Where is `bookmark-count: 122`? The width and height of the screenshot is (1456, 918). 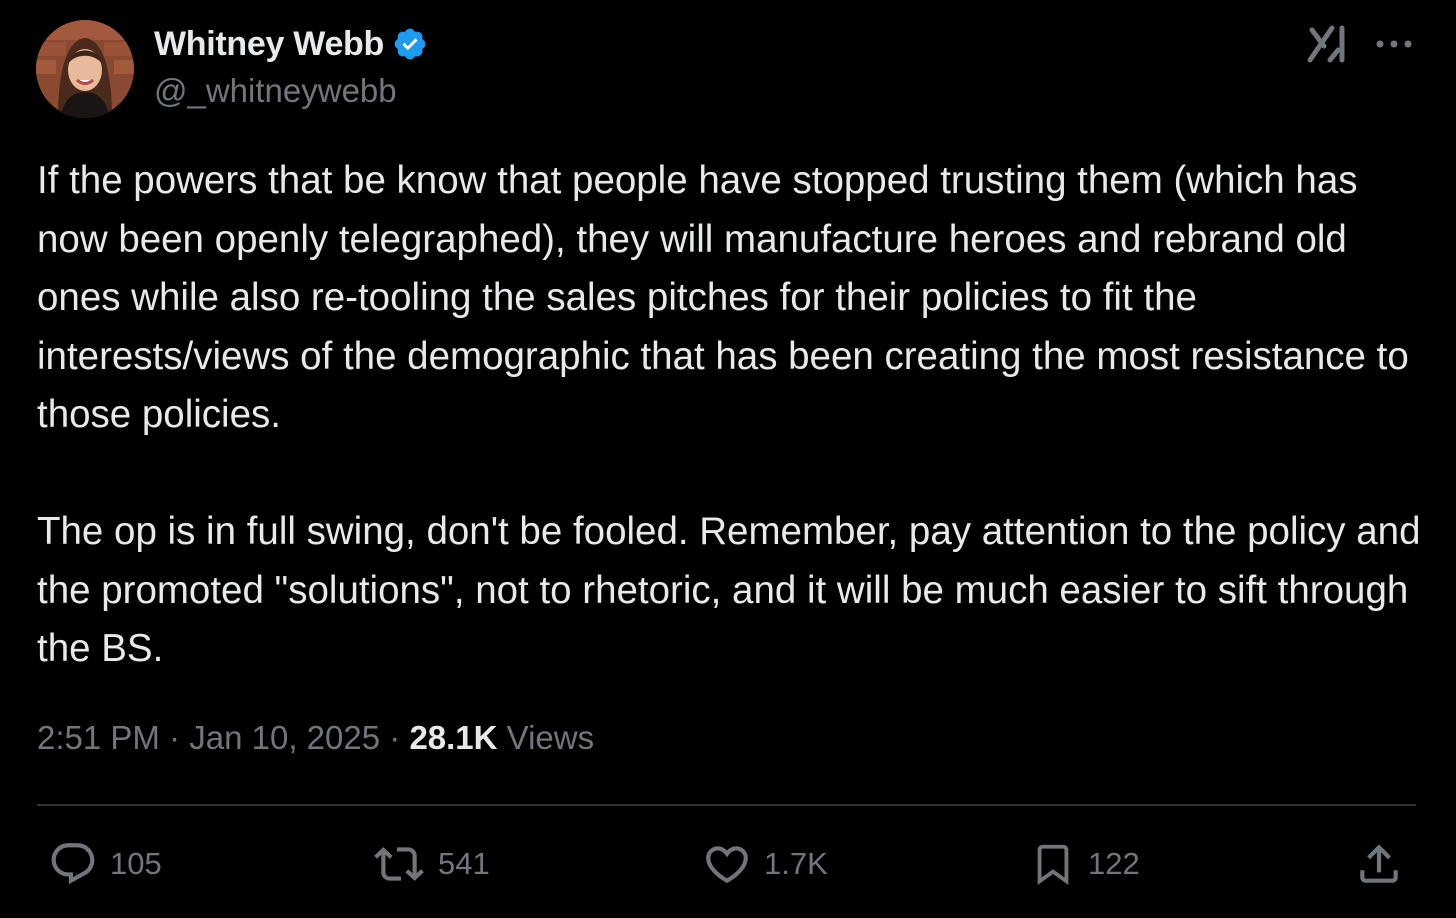
bookmark-count: 122 is located at coordinates (1114, 863).